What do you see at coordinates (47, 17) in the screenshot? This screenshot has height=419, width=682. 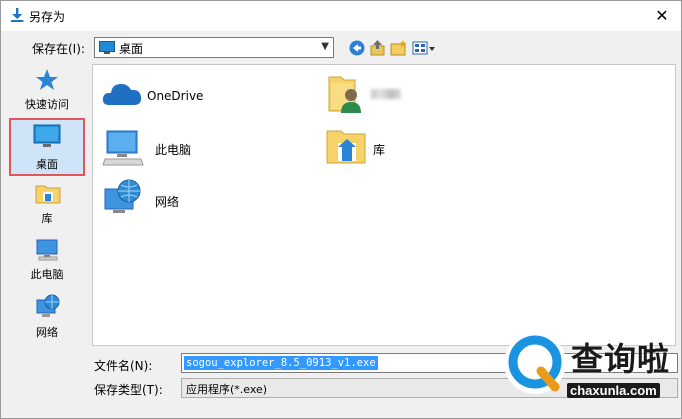 I see `window-title: 另存为` at bounding box center [47, 17].